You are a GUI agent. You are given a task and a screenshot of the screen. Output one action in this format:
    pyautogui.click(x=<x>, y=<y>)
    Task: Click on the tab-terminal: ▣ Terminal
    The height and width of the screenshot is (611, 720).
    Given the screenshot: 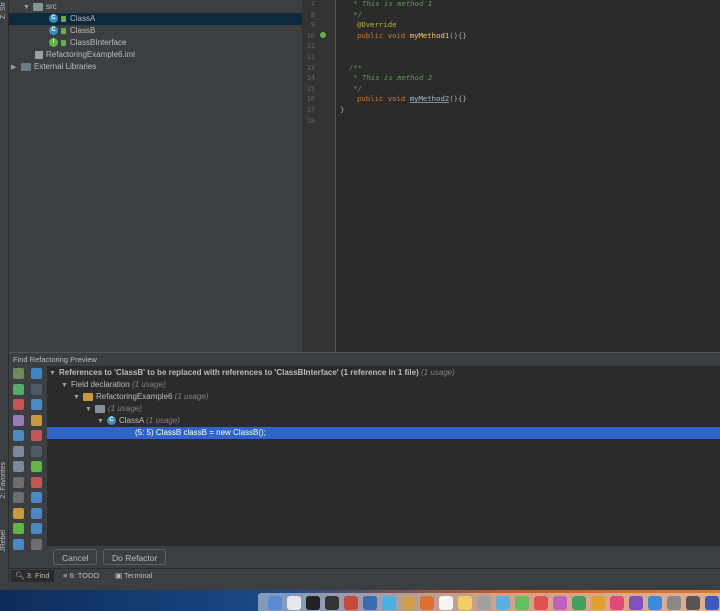 What is the action you would take?
    pyautogui.click(x=133, y=576)
    